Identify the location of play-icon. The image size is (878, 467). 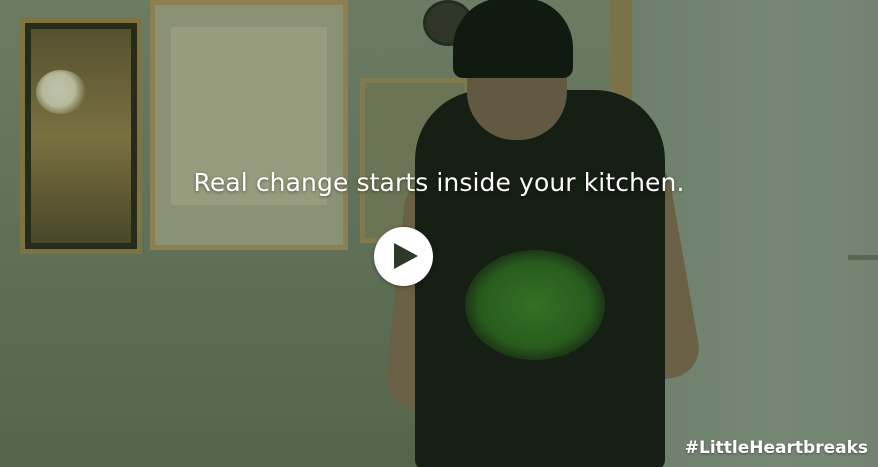
(406, 256).